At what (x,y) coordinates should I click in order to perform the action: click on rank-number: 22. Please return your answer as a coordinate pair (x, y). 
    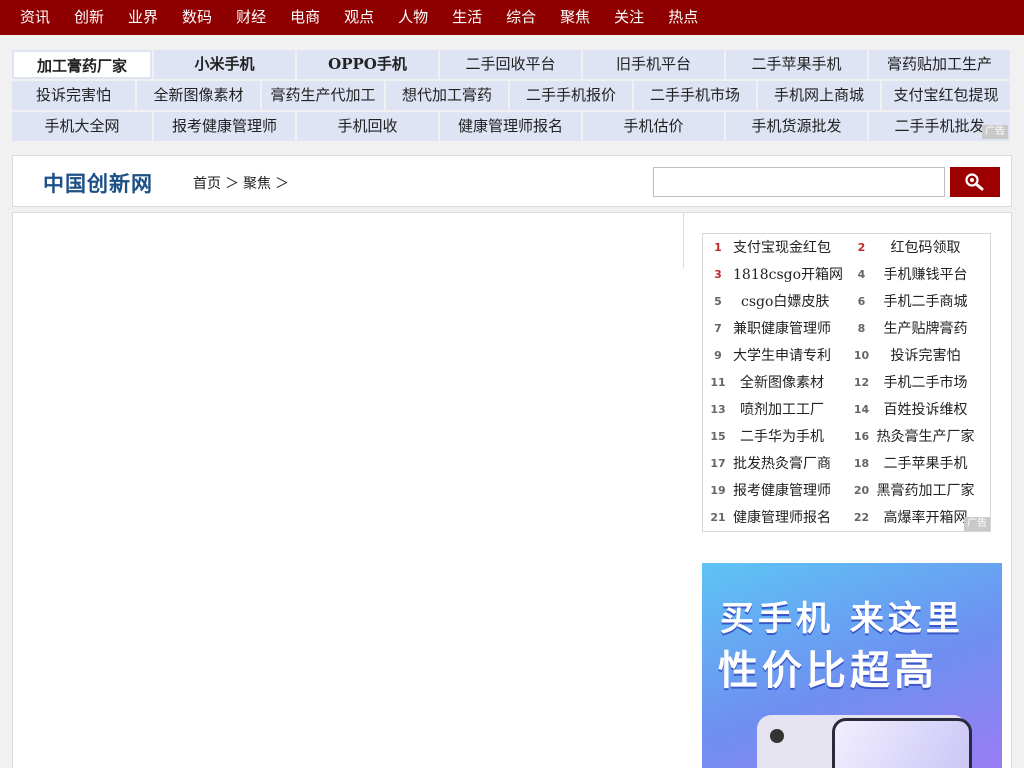
    Looking at the image, I should click on (861, 517).